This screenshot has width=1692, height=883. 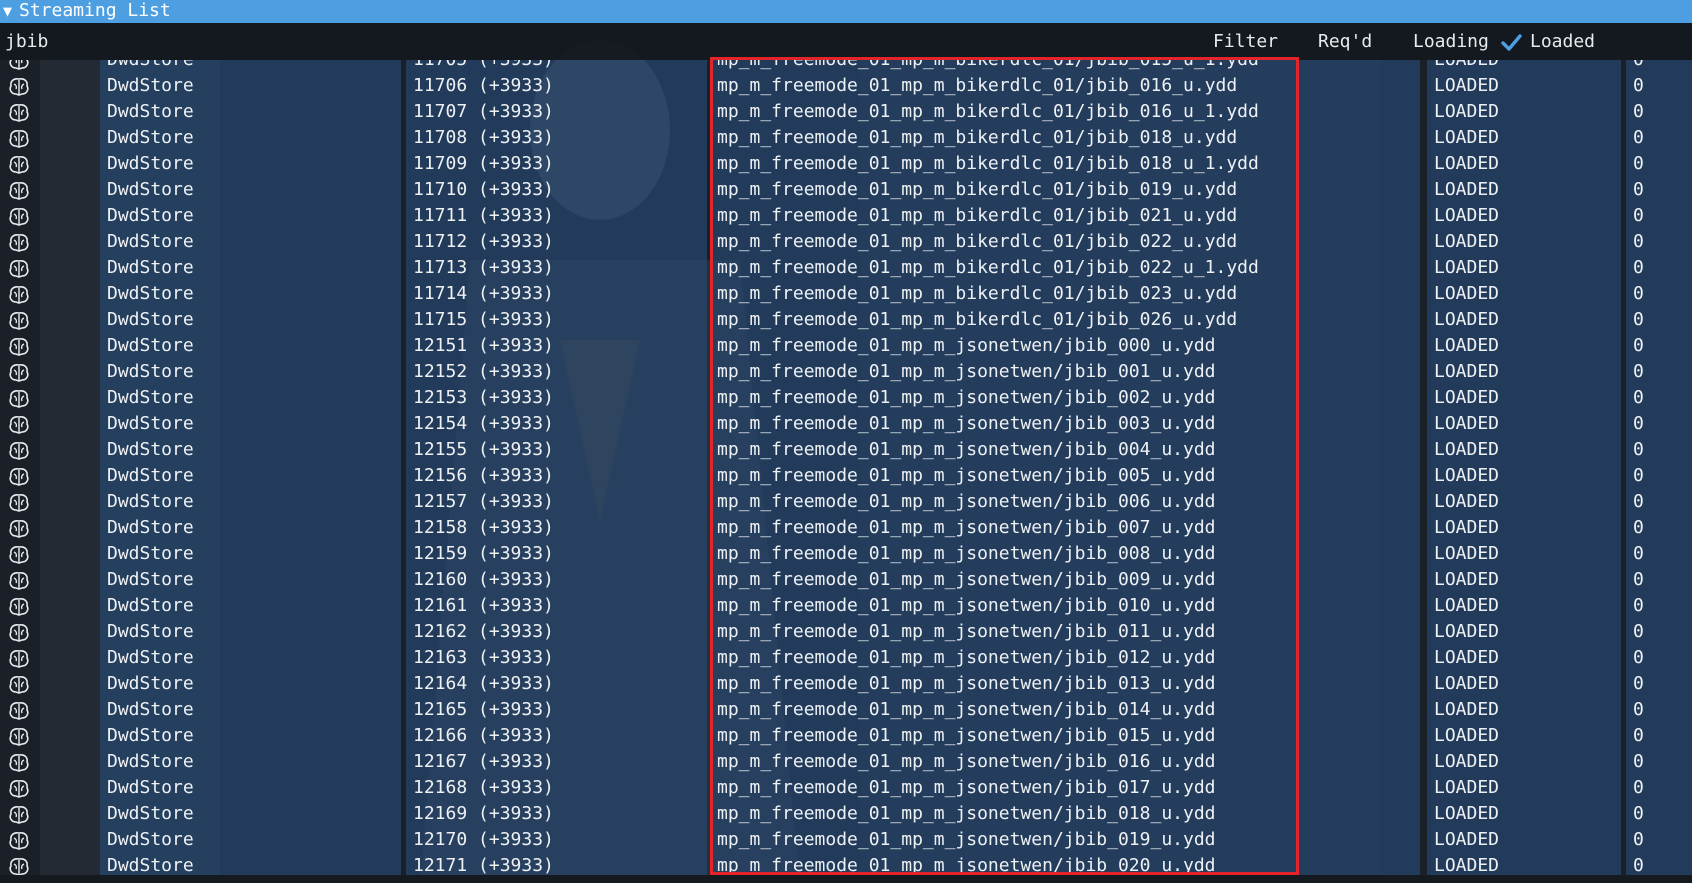 What do you see at coordinates (95, 10) in the screenshot?
I see `window-title: Streaming List` at bounding box center [95, 10].